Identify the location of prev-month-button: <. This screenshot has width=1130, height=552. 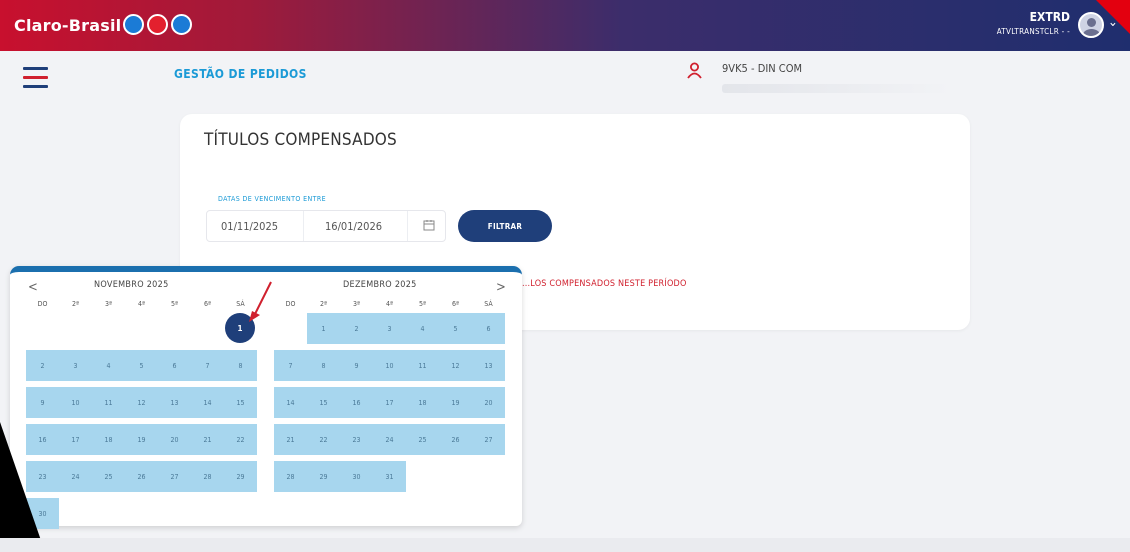
(33, 287).